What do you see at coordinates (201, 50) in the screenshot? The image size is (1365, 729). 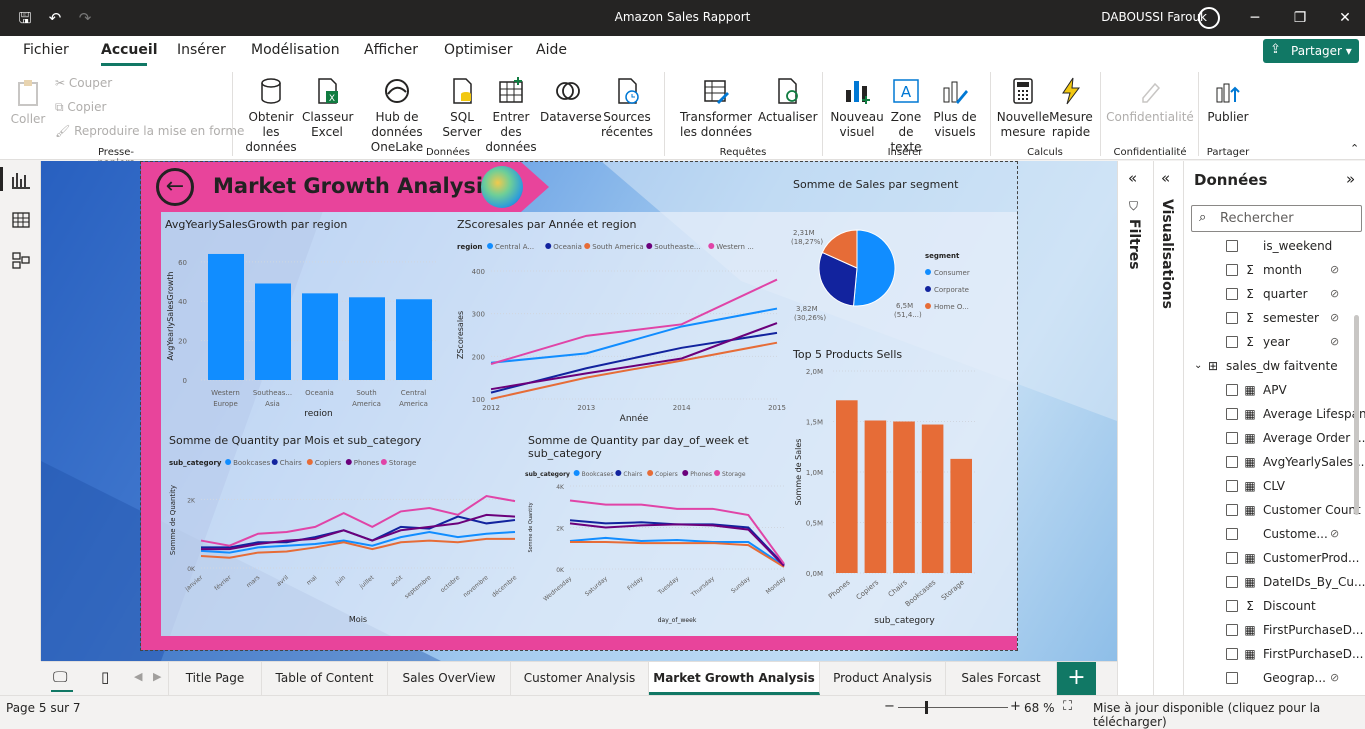 I see `menu-inserer: Insérer` at bounding box center [201, 50].